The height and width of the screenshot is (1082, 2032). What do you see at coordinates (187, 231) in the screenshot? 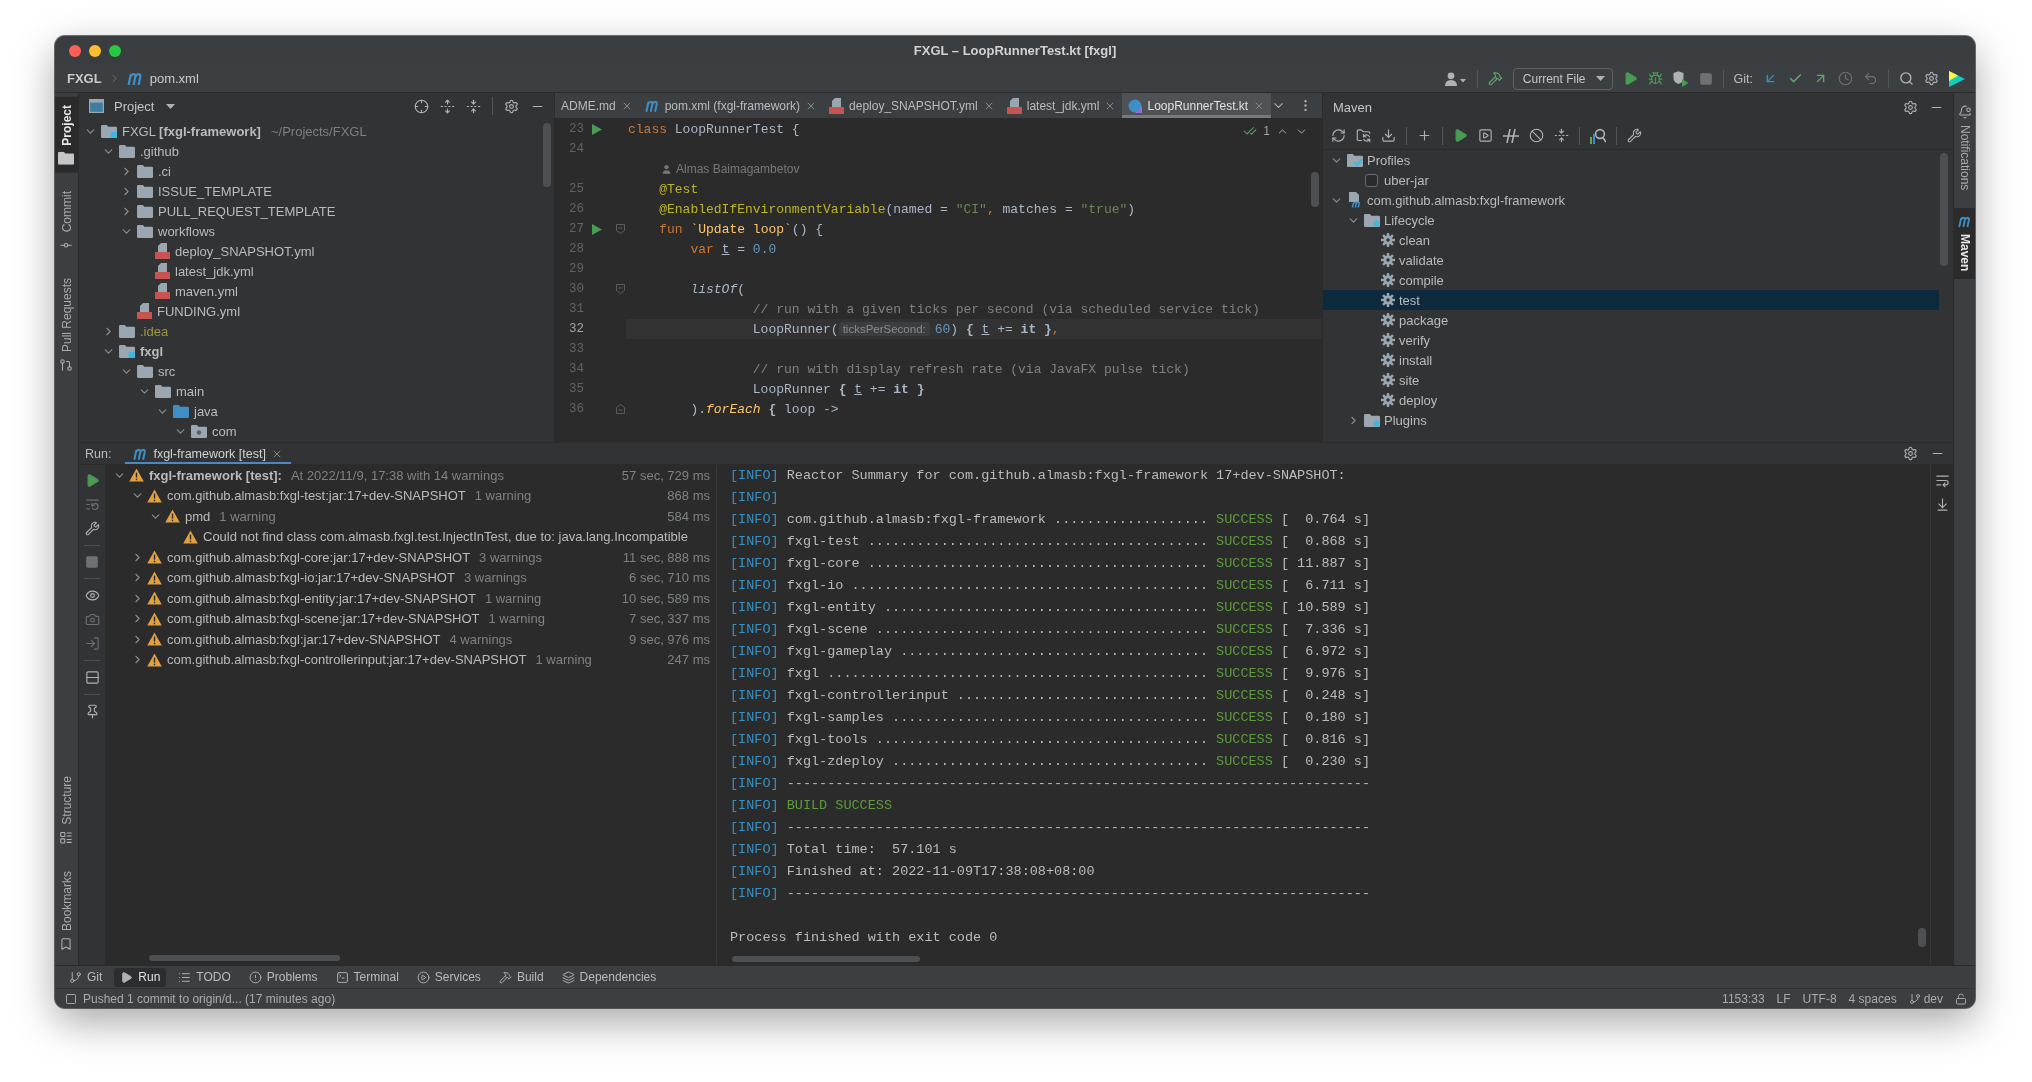
I see `tree-item-label: workflows` at bounding box center [187, 231].